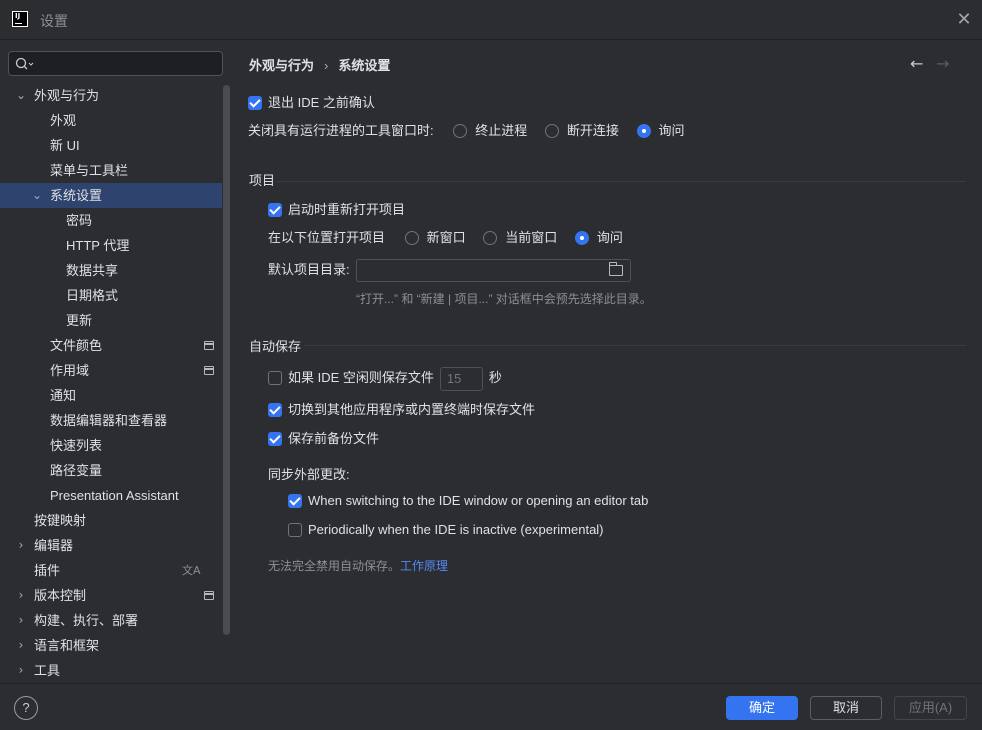 The image size is (982, 730). Describe the element at coordinates (111, 420) in the screenshot. I see `sidebar-item: 数据编辑器和查看器` at that location.